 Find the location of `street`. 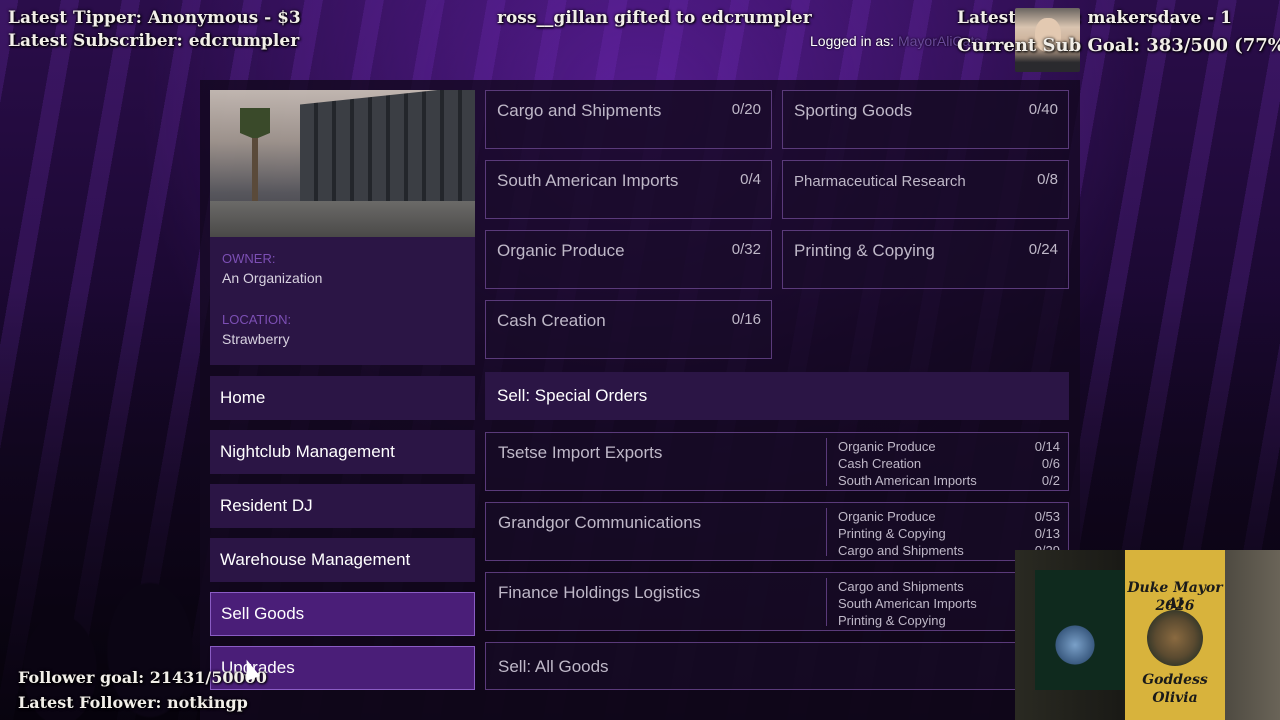

street is located at coordinates (342, 219).